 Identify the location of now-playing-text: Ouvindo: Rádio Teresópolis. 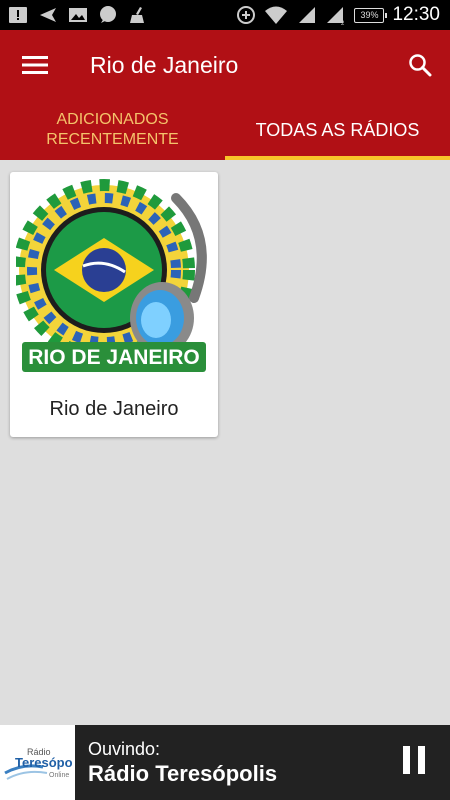
(182, 763).